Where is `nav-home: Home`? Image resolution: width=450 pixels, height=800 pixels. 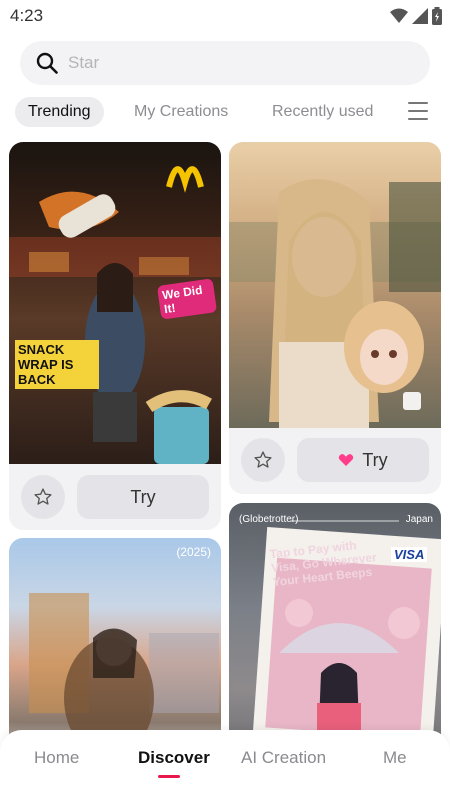
nav-home: Home is located at coordinates (56, 758).